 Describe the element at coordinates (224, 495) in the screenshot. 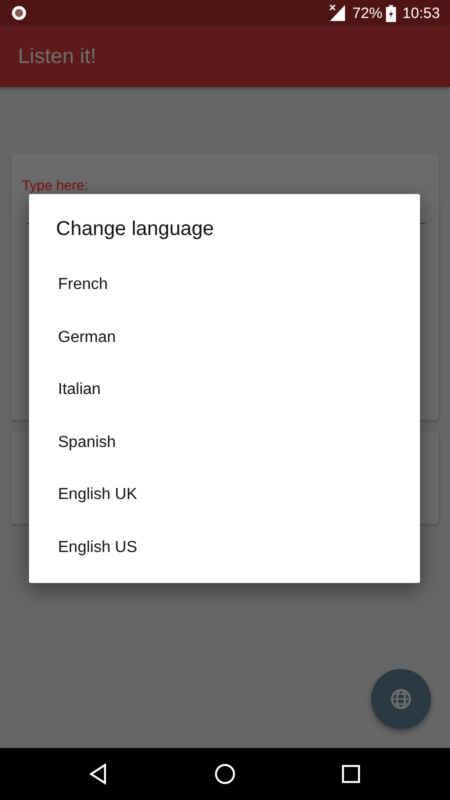

I see `language-option: English UK` at that location.